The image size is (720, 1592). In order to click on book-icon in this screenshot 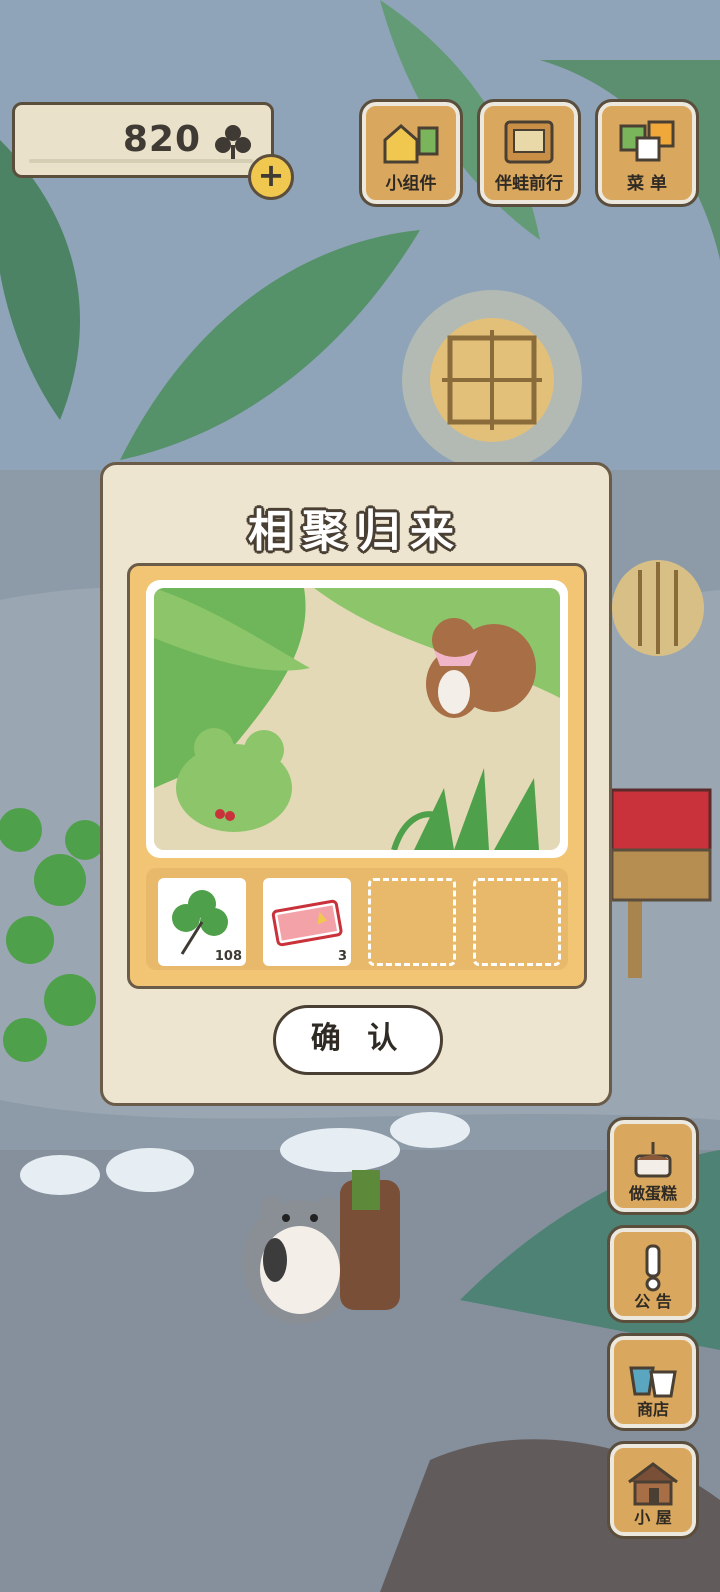, I will do `click(529, 142)`.